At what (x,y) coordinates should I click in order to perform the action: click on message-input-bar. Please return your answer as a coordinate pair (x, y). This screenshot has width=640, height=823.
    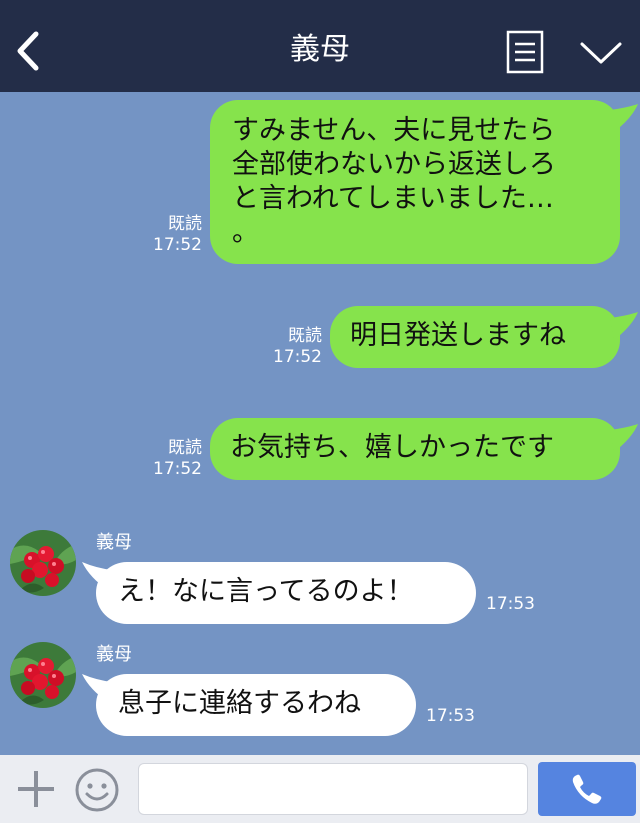
    Looking at the image, I should click on (320, 789).